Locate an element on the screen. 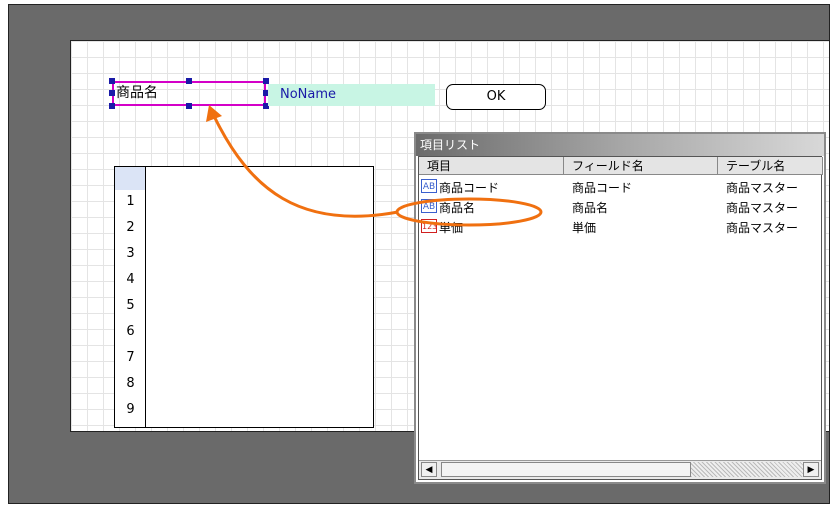 This screenshot has height=507, width=832. arrow-head-icon is located at coordinates (214, 113).